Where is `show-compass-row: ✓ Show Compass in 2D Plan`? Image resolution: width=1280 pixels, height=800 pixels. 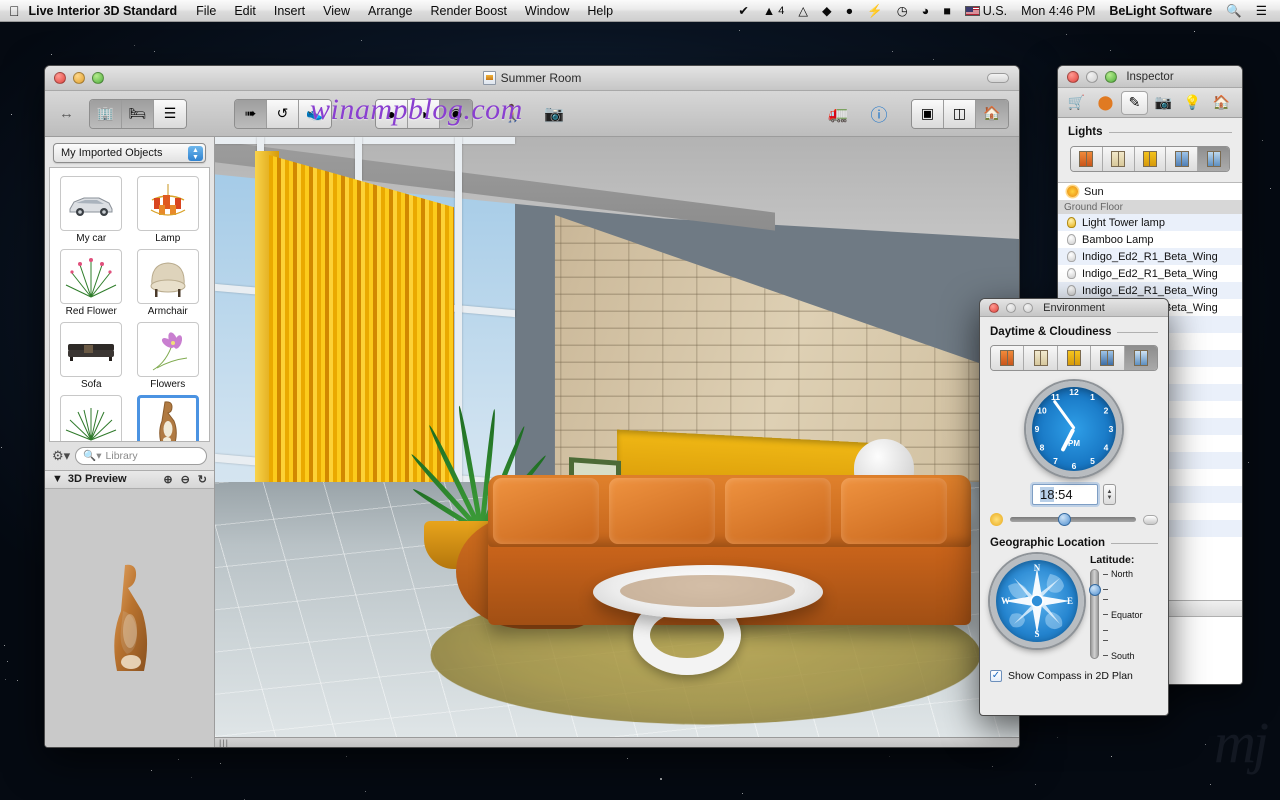
show-compass-row: ✓ Show Compass in 2D Plan is located at coordinates (1074, 676).